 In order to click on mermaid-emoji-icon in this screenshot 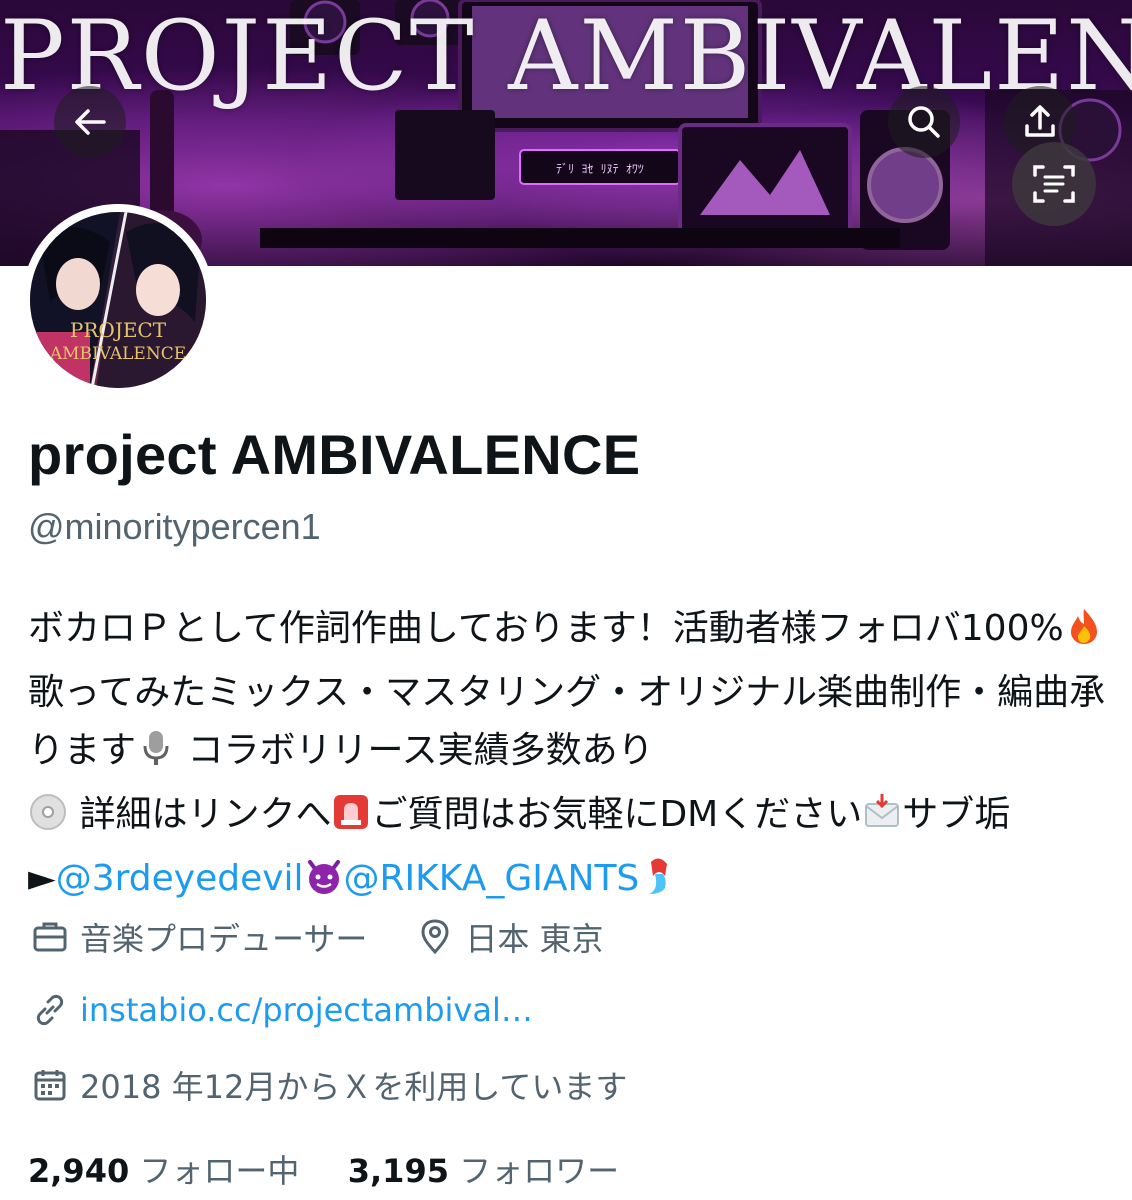, I will do `click(659, 885)`.